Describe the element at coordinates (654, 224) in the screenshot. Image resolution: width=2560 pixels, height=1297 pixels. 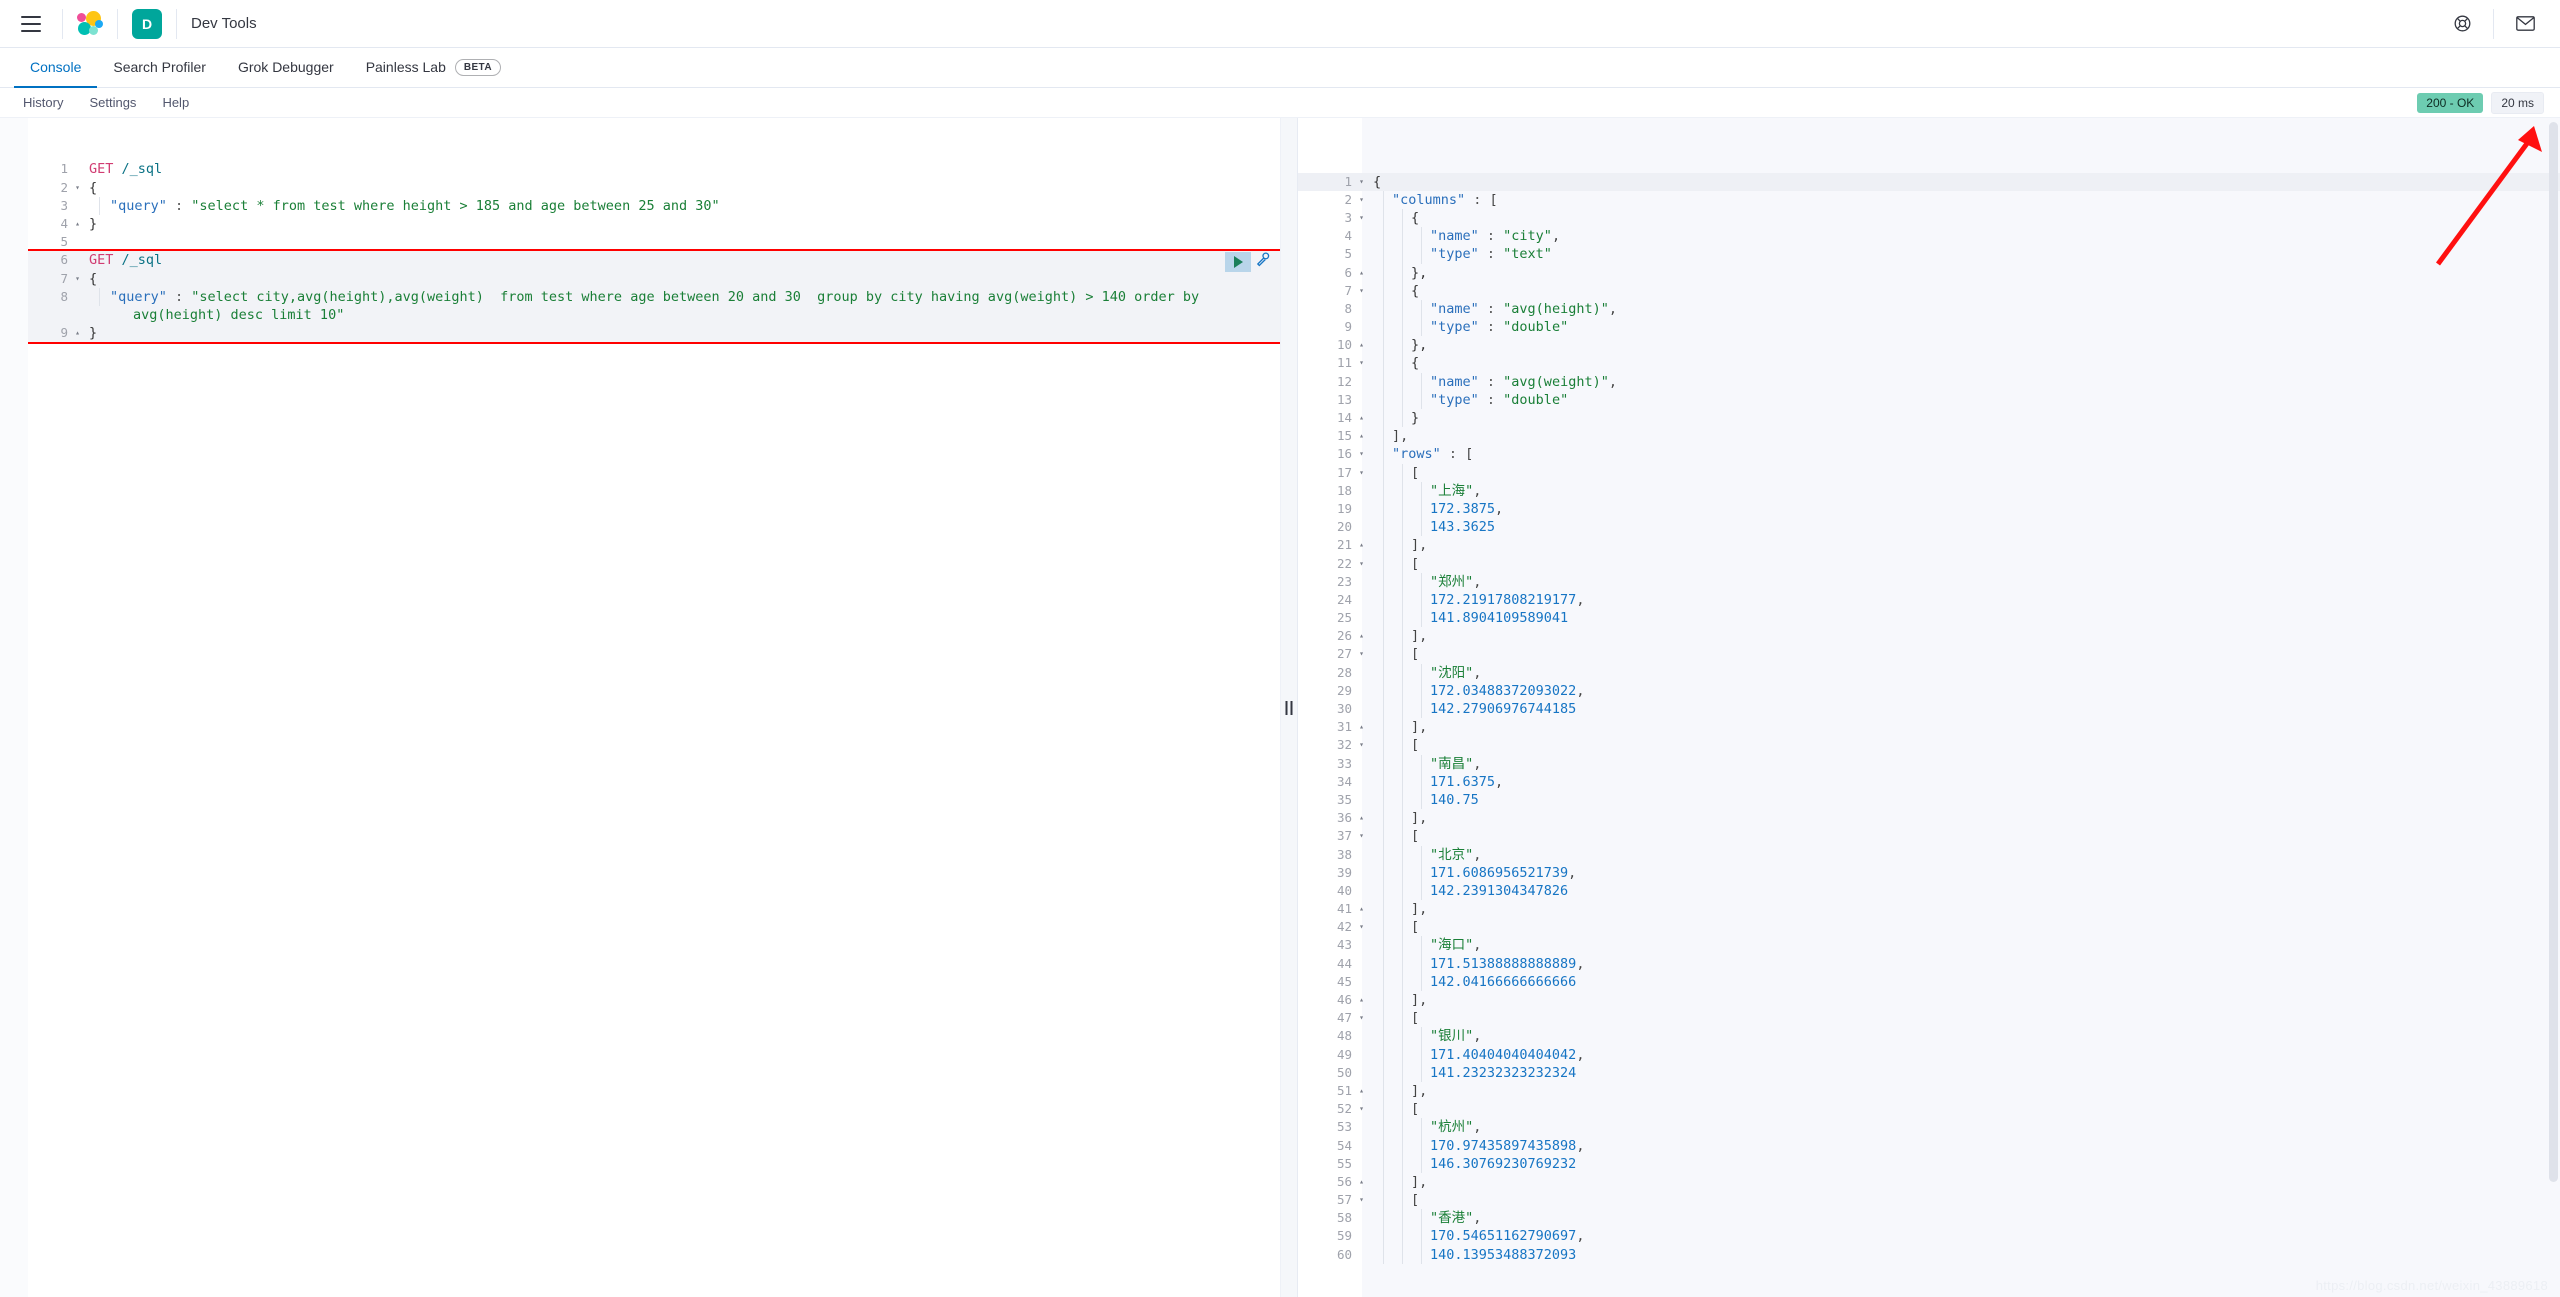
I see `editor-line: 4 ▴}` at that location.